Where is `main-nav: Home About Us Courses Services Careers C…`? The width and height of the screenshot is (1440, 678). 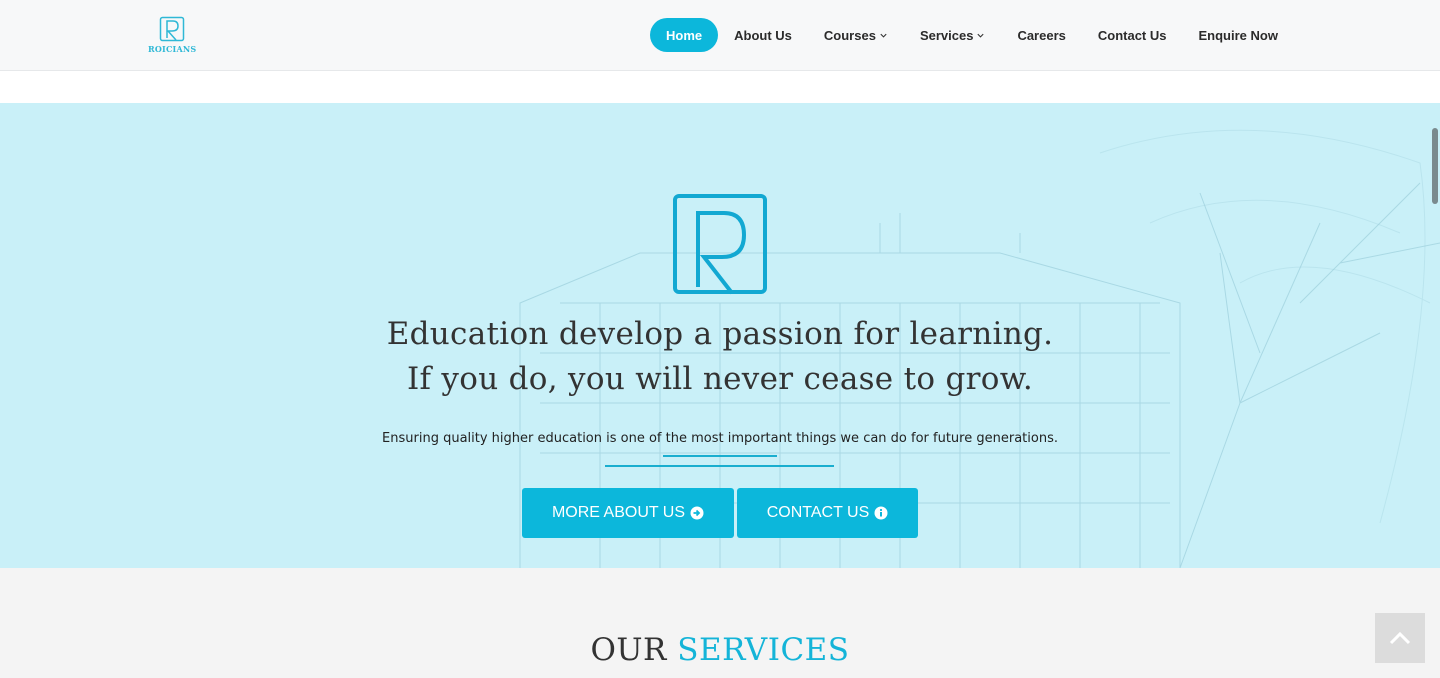
main-nav: Home About Us Courses Services Careers C… is located at coordinates (972, 35).